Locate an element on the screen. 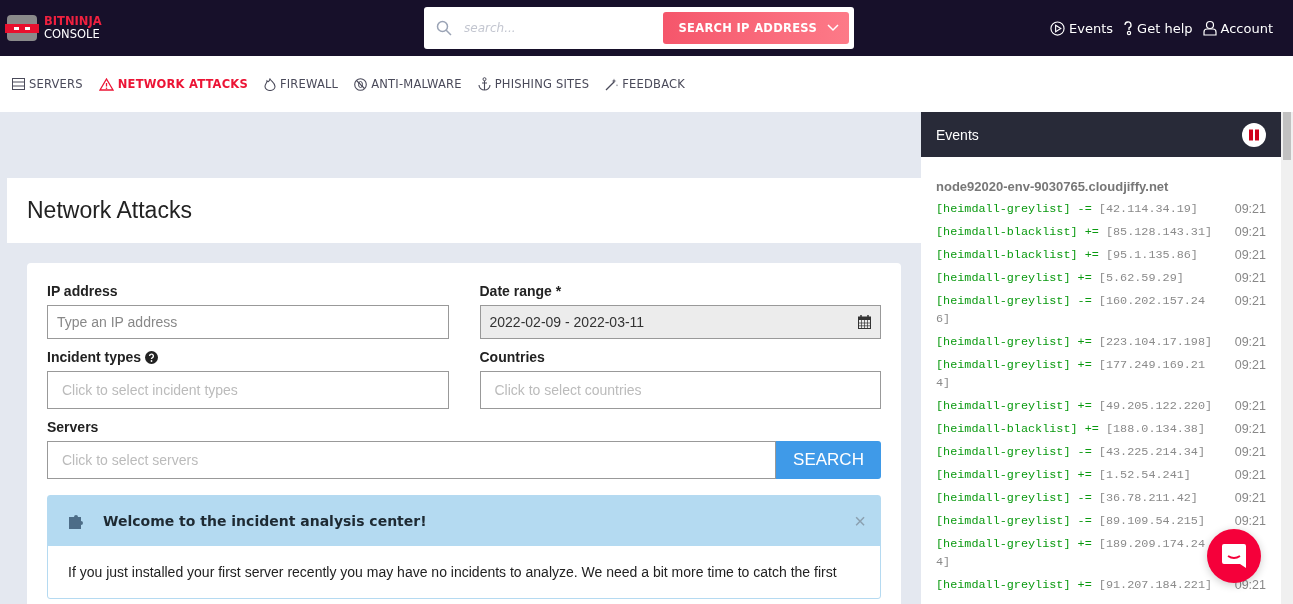 The image size is (1293, 604). event-entry: [heimdall-greylist] += [177.249.169.214] is located at coordinates (1071, 374).